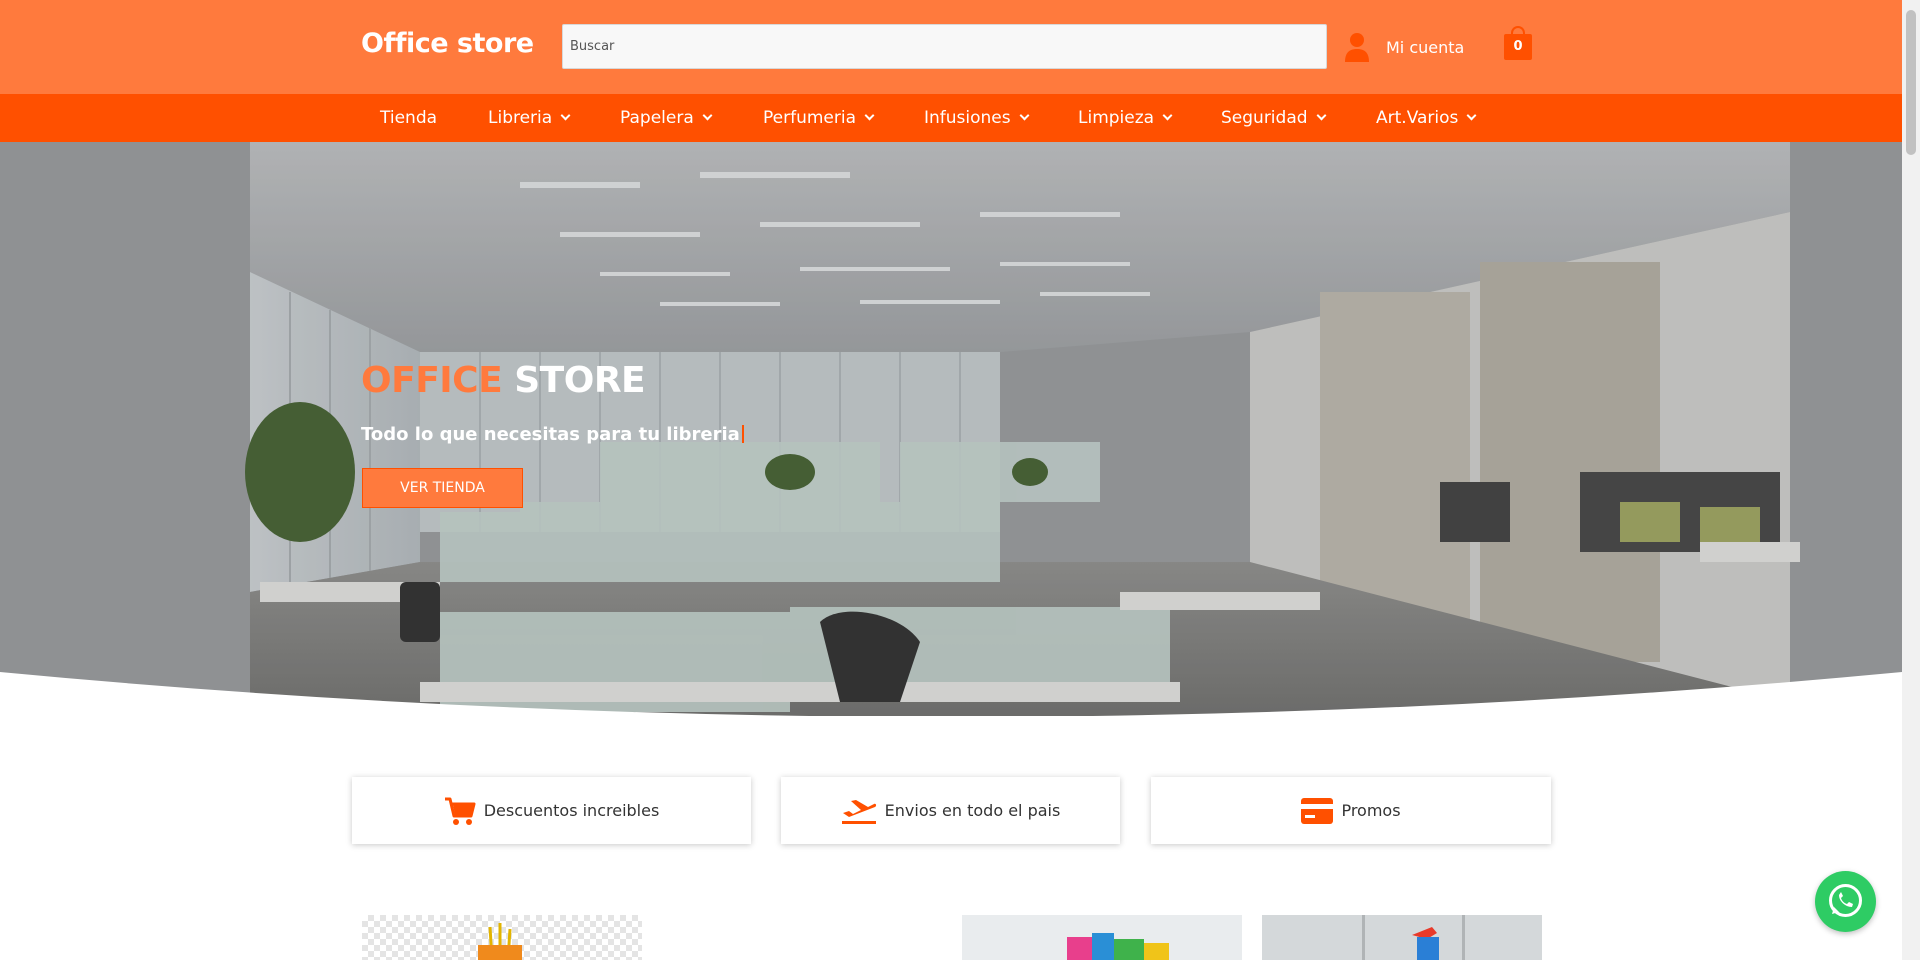 This screenshot has height=960, width=1920. I want to click on site-logo: Office store, so click(447, 43).